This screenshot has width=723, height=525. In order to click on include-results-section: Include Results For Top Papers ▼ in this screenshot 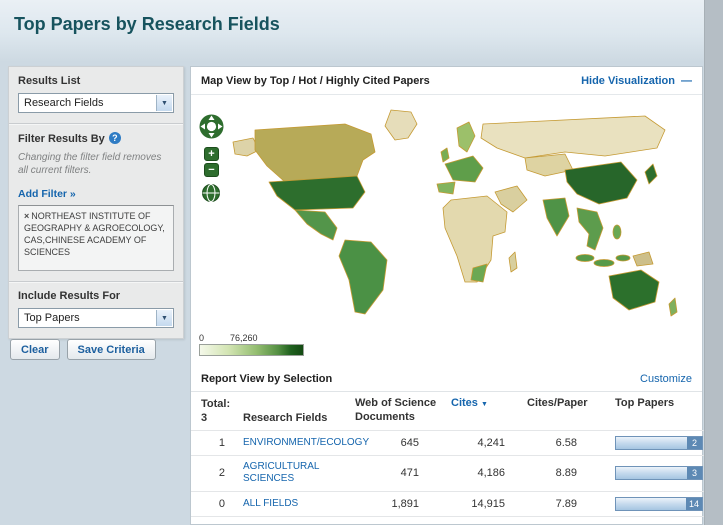, I will do `click(96, 309)`.